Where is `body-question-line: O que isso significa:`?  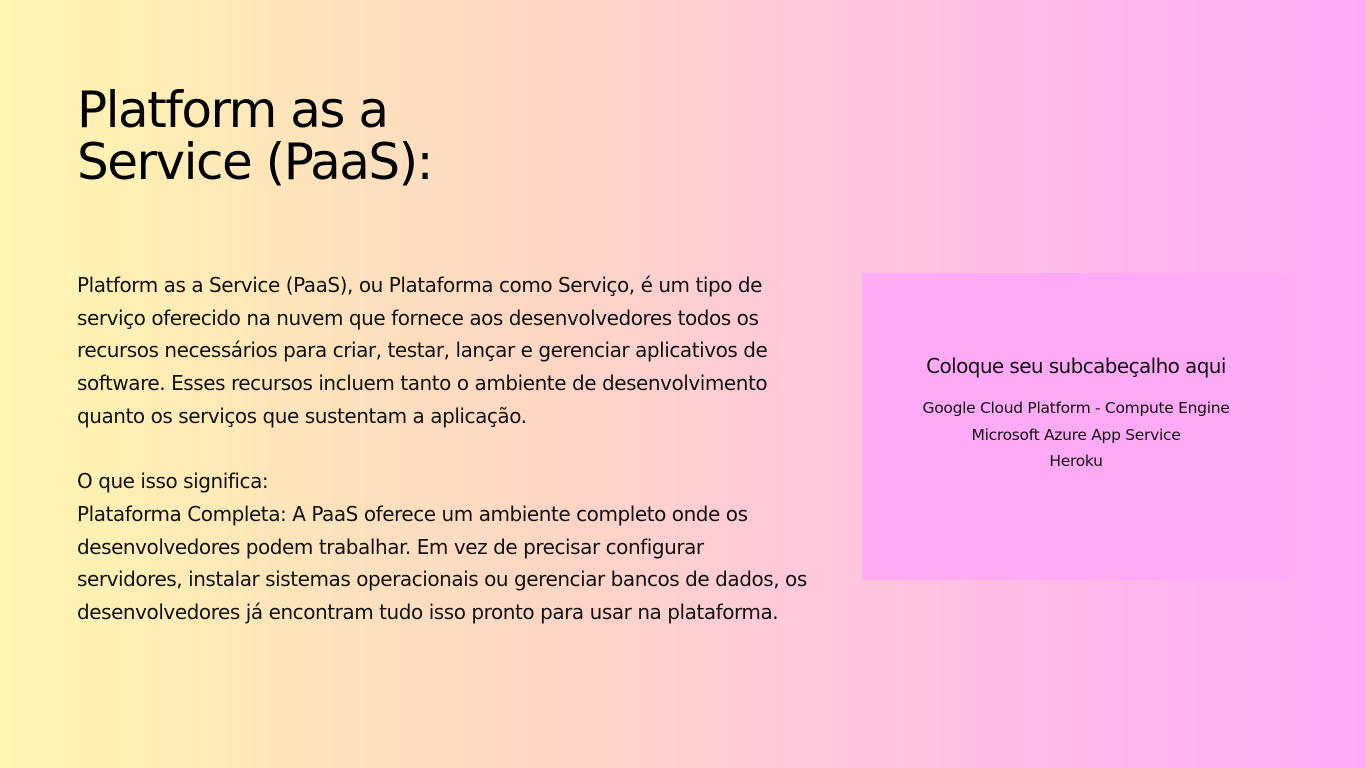
body-question-line: O que isso significa: is located at coordinates (173, 481).